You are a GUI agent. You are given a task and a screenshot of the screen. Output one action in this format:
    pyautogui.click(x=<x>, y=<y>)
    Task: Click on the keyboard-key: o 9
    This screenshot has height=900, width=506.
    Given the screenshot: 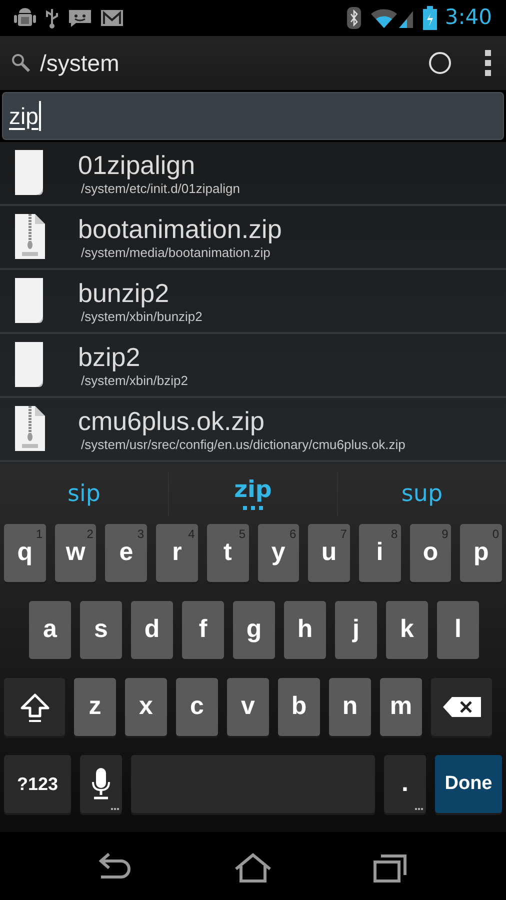 What is the action you would take?
    pyautogui.click(x=431, y=553)
    